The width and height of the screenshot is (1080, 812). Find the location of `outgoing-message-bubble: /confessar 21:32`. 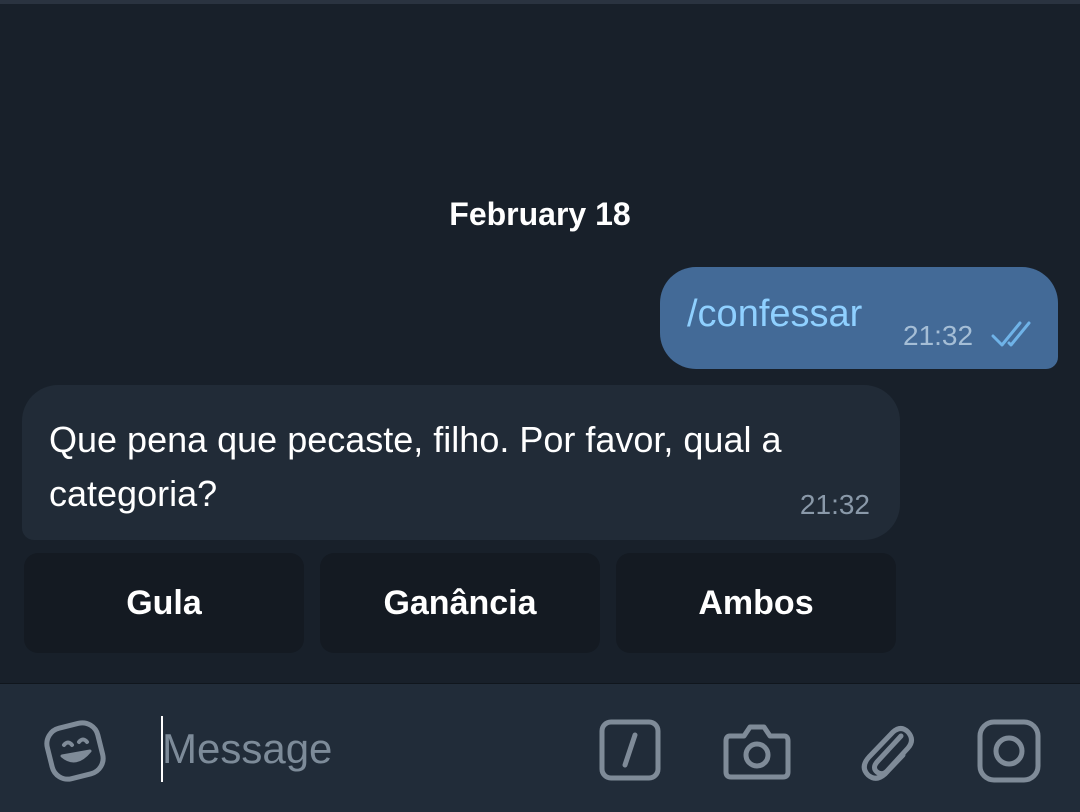

outgoing-message-bubble: /confessar 21:32 is located at coordinates (859, 318).